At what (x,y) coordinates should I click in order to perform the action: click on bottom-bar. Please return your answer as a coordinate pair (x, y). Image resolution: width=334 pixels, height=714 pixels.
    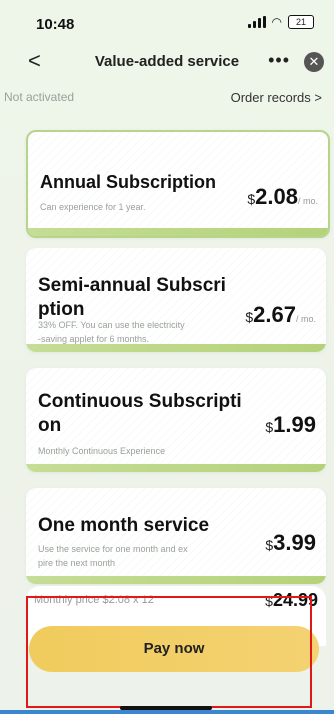
    Looking at the image, I should click on (167, 712).